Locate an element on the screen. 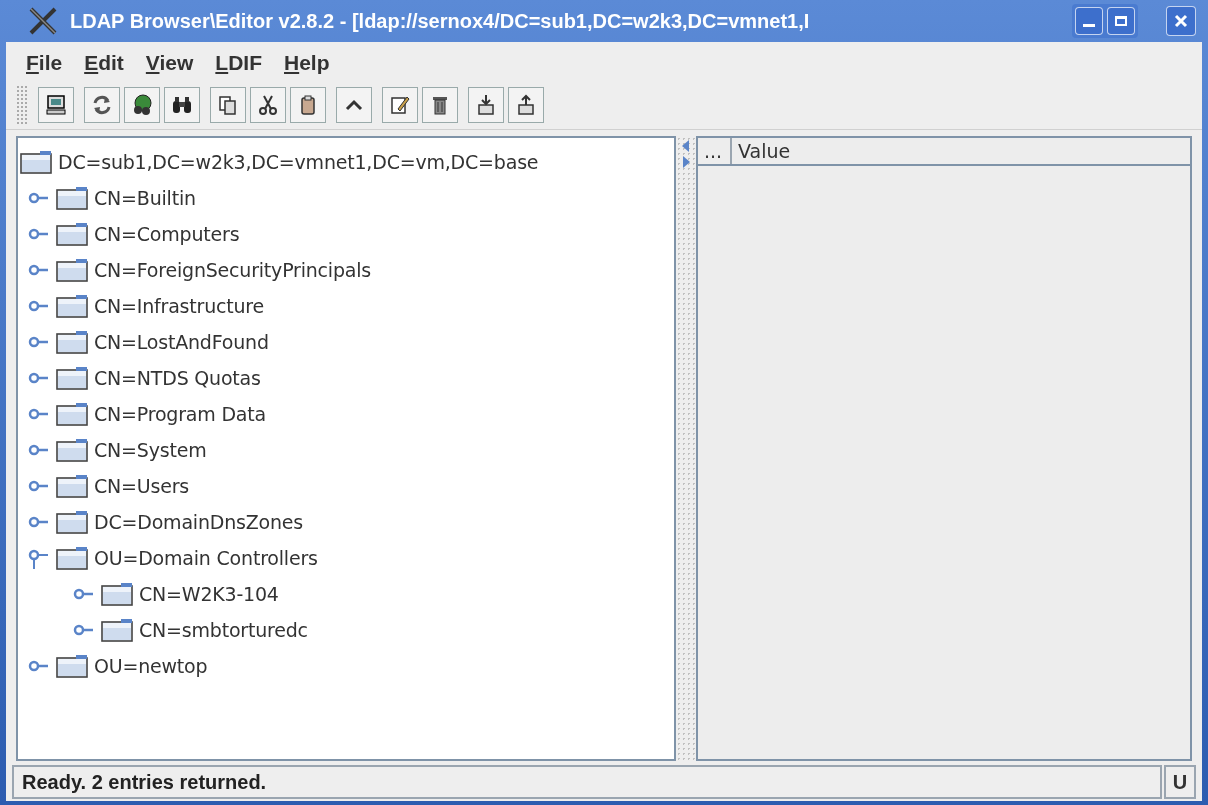  copy-button is located at coordinates (228, 104).